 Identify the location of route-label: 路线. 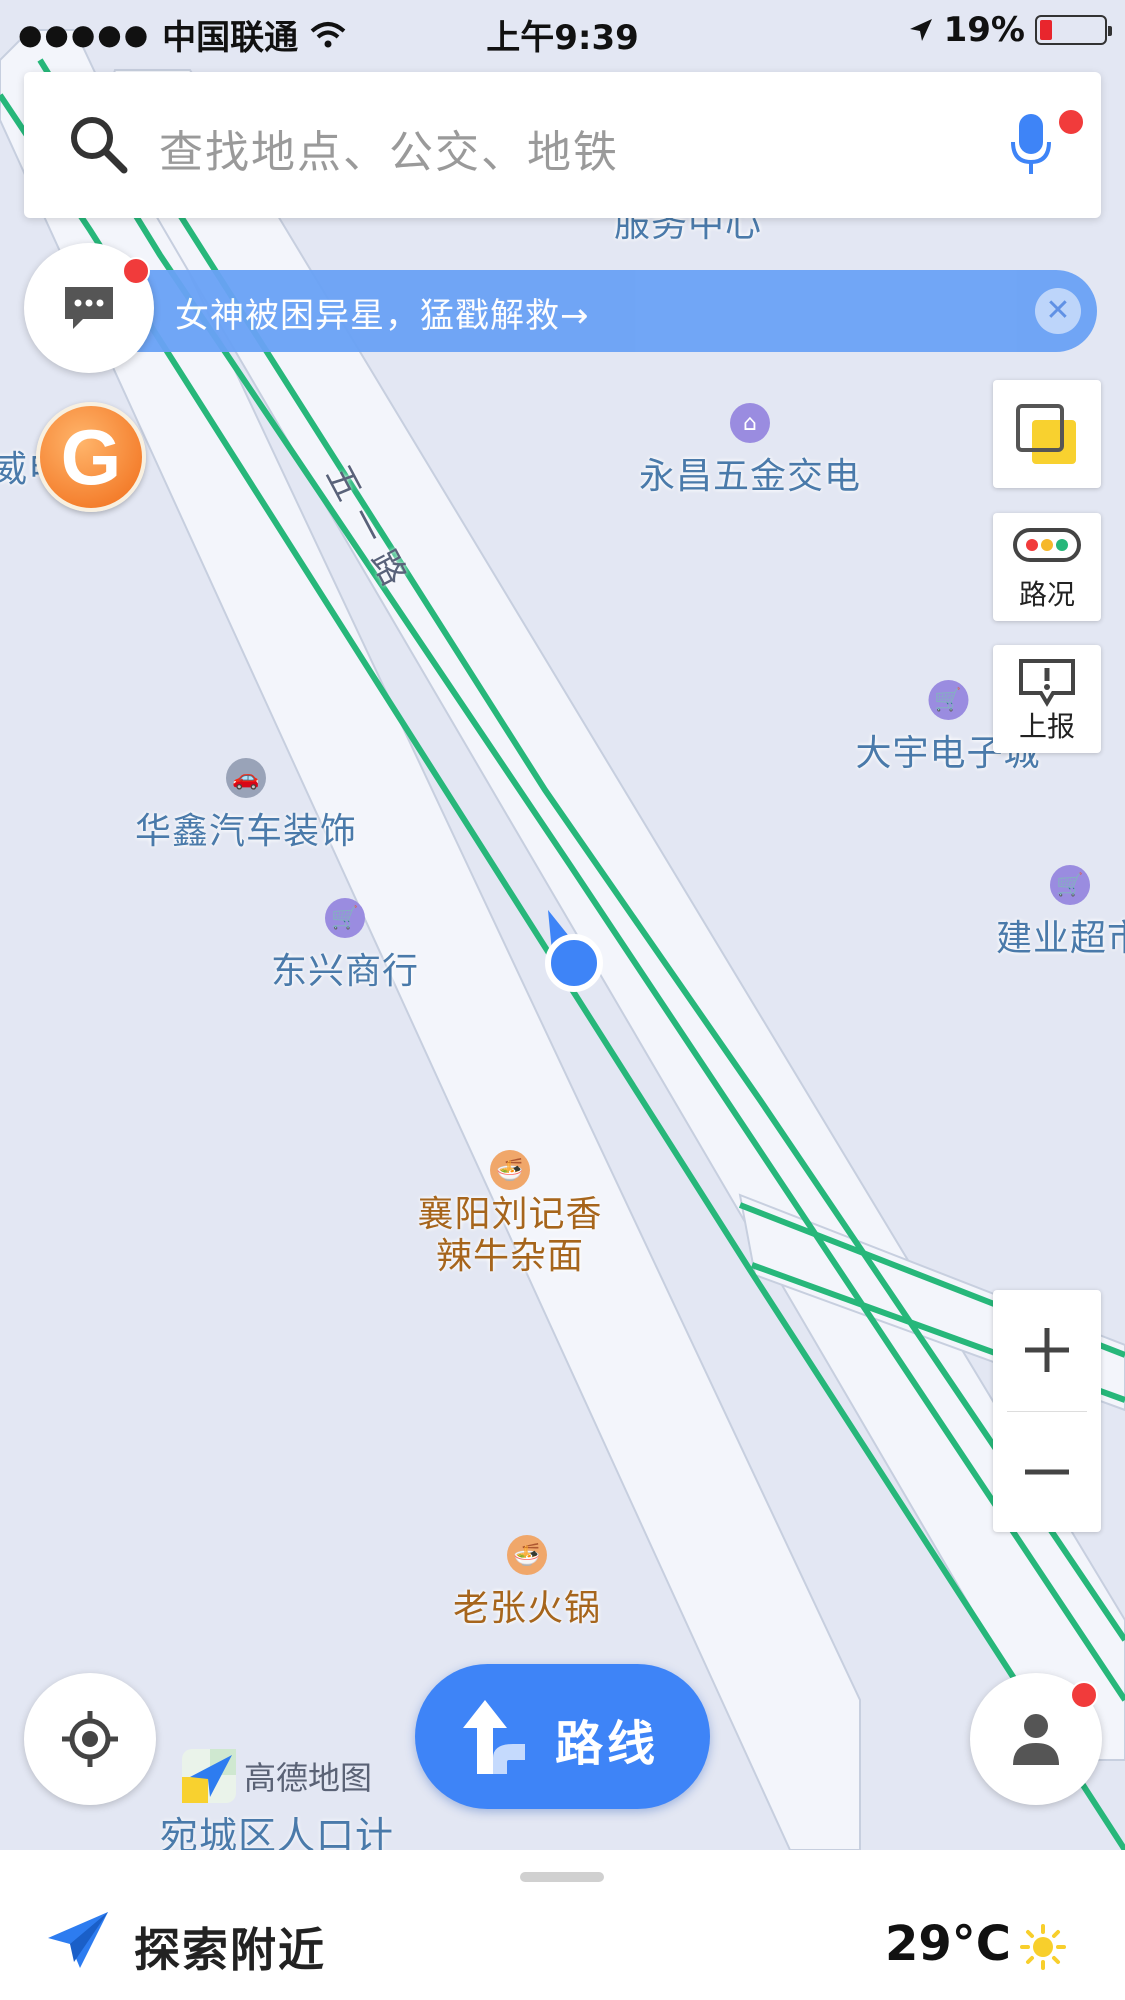
(607, 1744).